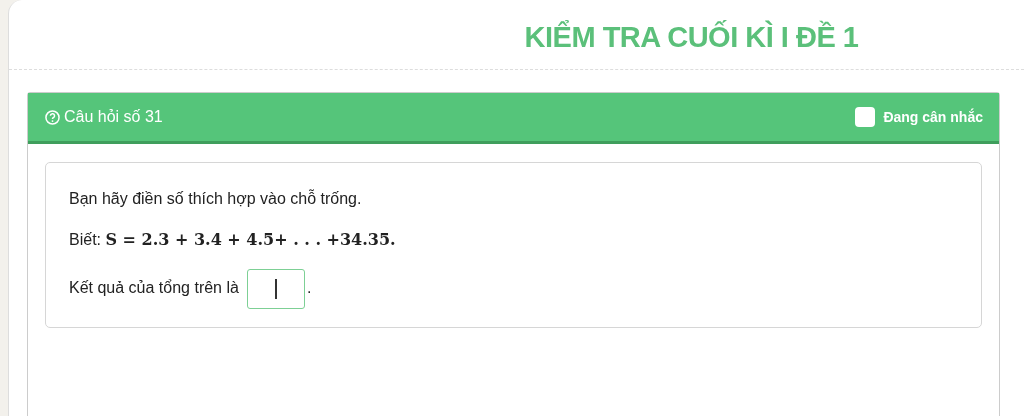  Describe the element at coordinates (275, 289) in the screenshot. I see `answer-field` at that location.